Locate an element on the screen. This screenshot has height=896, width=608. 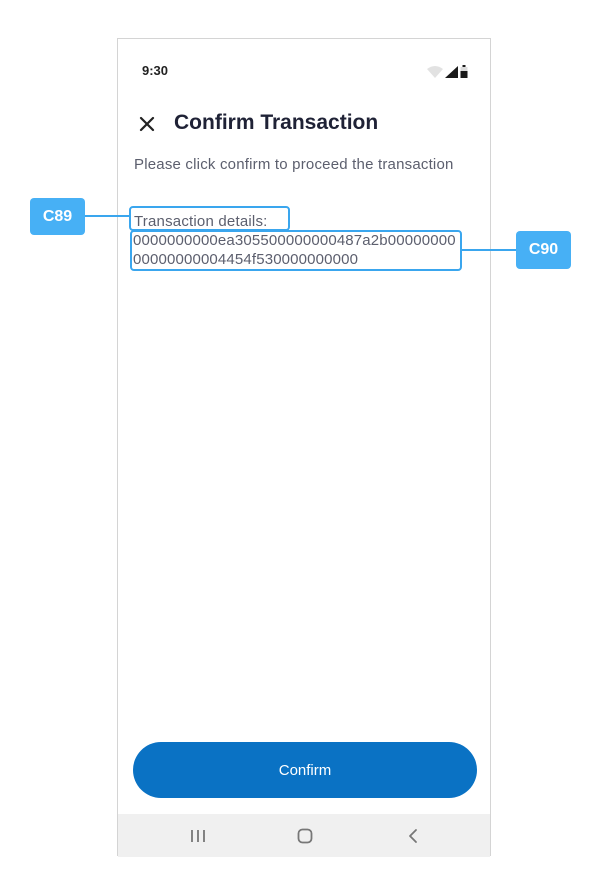
annotation-tag-b: C90 is located at coordinates (543, 250).